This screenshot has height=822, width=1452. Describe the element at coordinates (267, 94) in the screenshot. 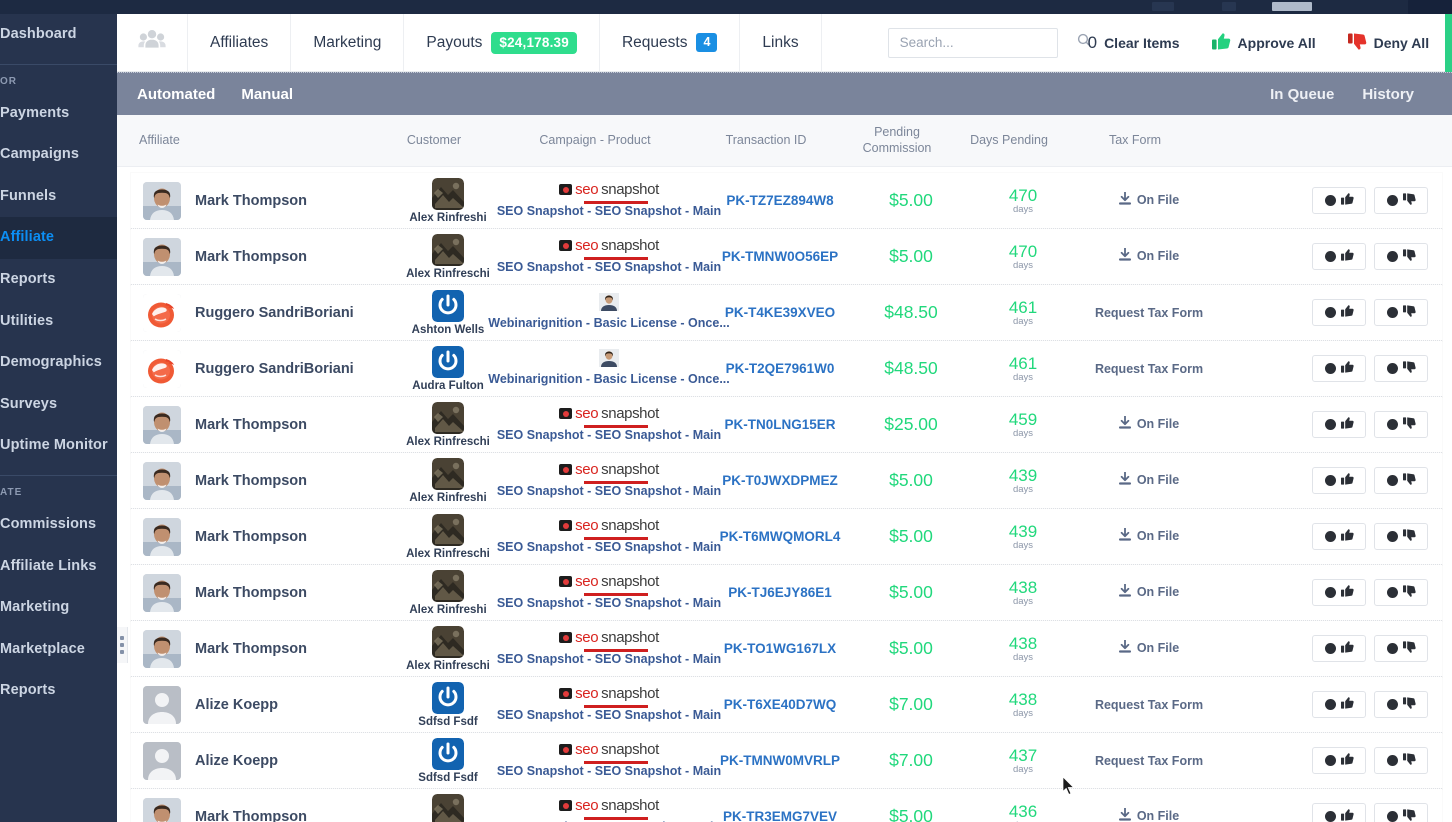

I see `subnav-tab-manual: Manual` at that location.